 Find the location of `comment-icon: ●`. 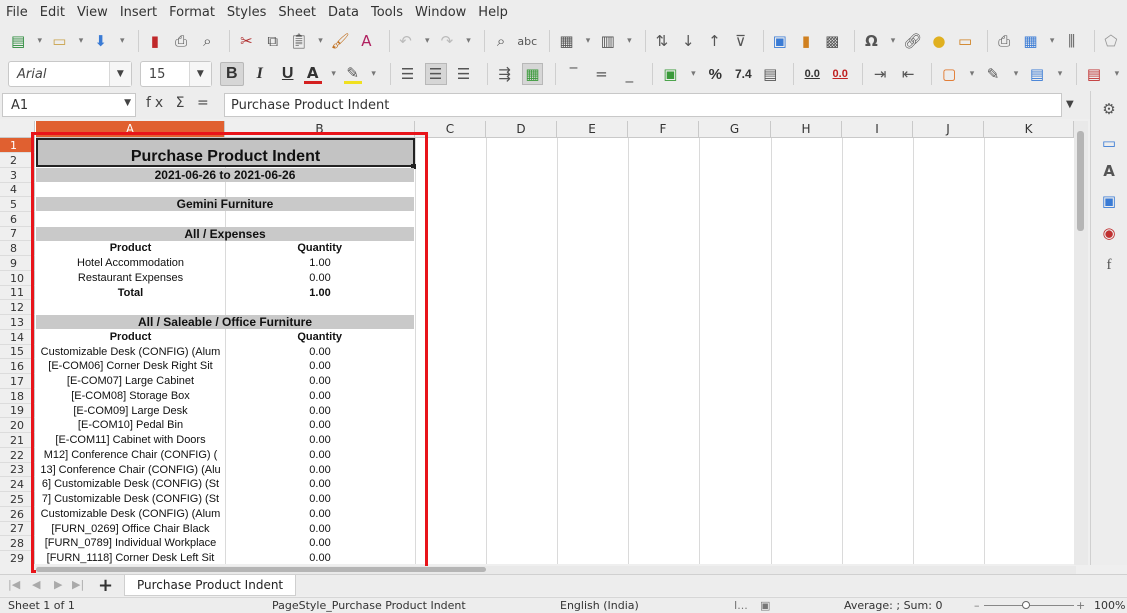

comment-icon: ● is located at coordinates (939, 41).